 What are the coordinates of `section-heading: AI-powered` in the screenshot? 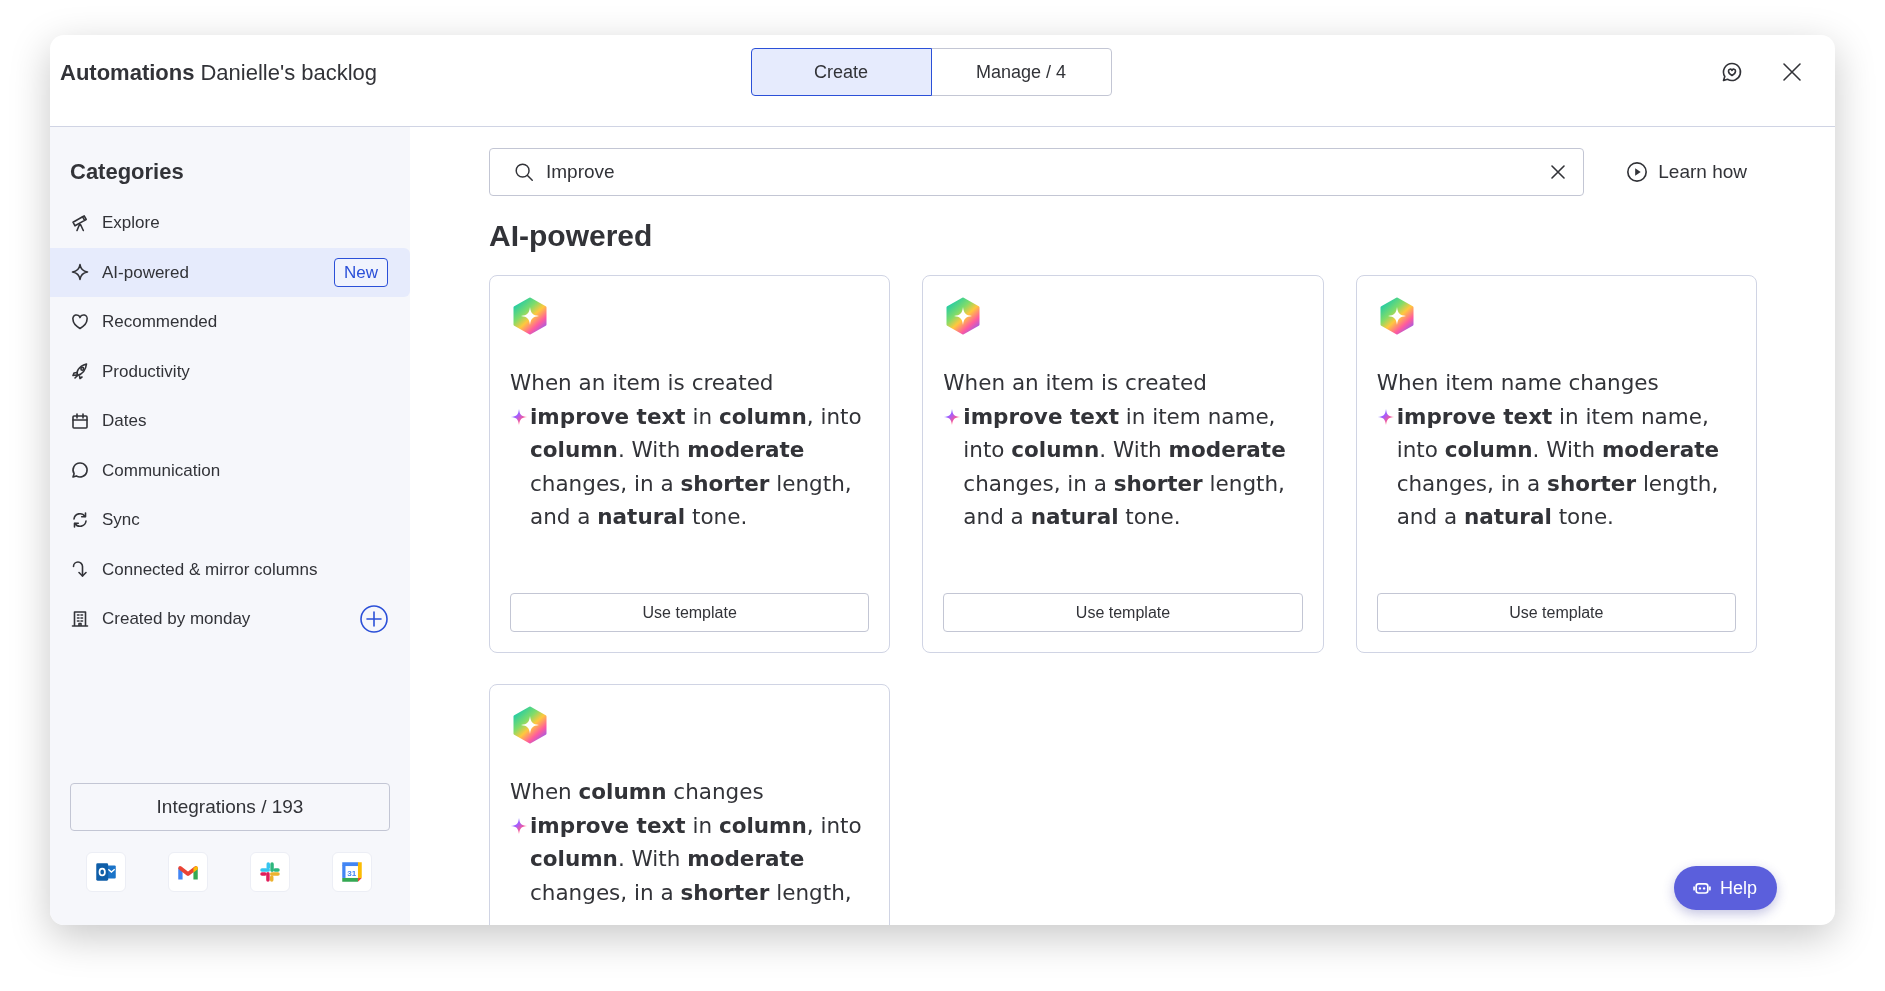 It's located at (571, 236).